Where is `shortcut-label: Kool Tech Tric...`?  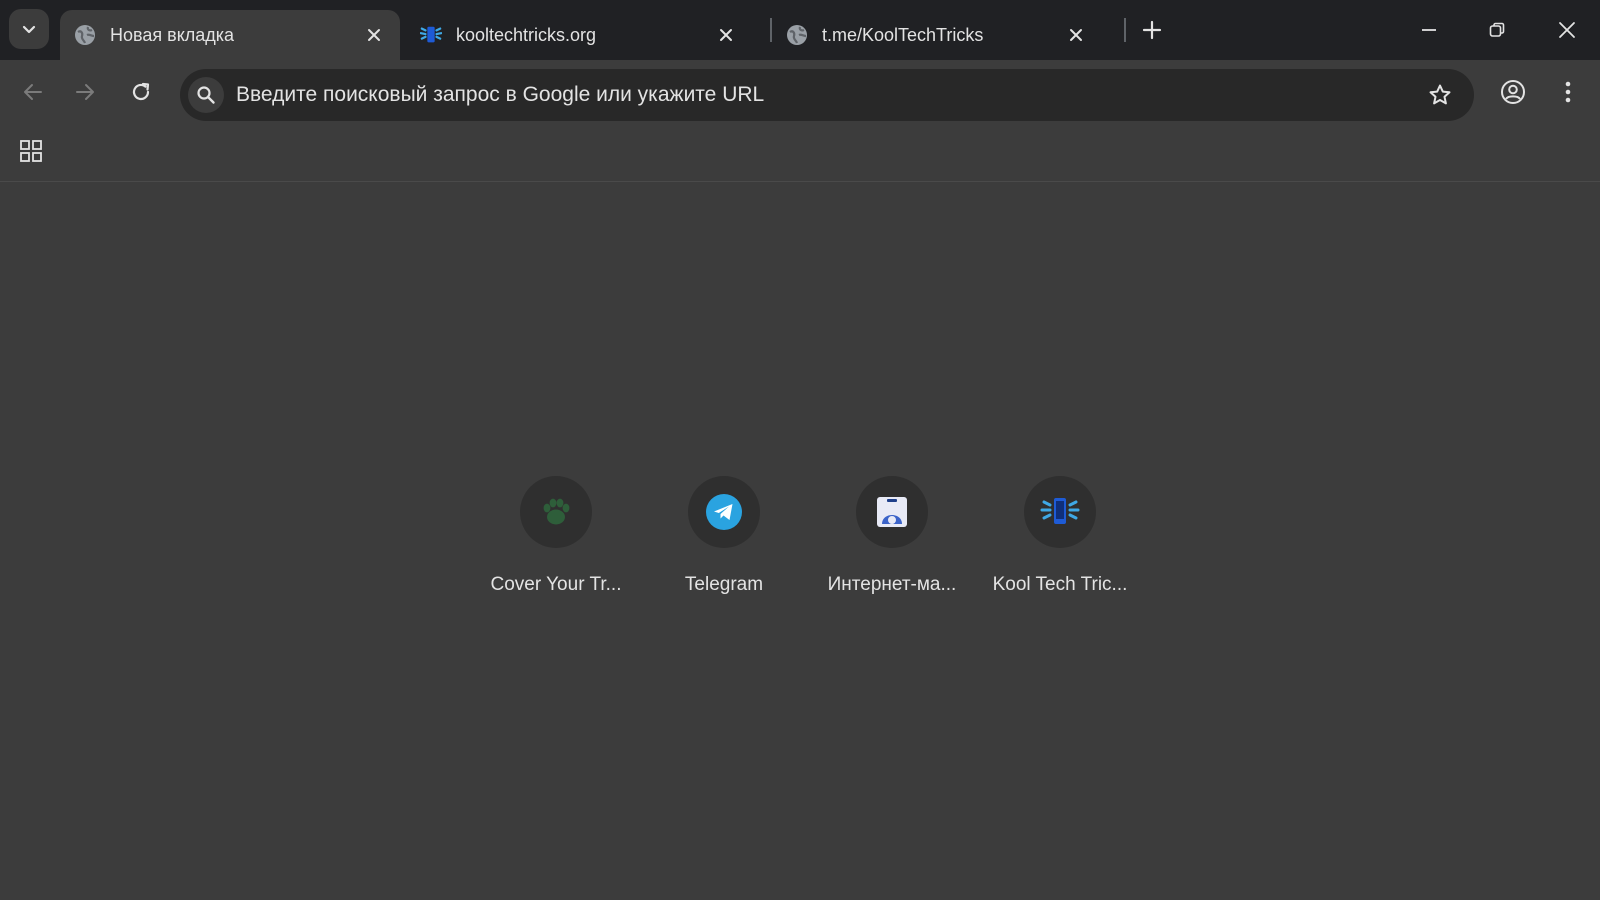 shortcut-label: Kool Tech Tric... is located at coordinates (1060, 584).